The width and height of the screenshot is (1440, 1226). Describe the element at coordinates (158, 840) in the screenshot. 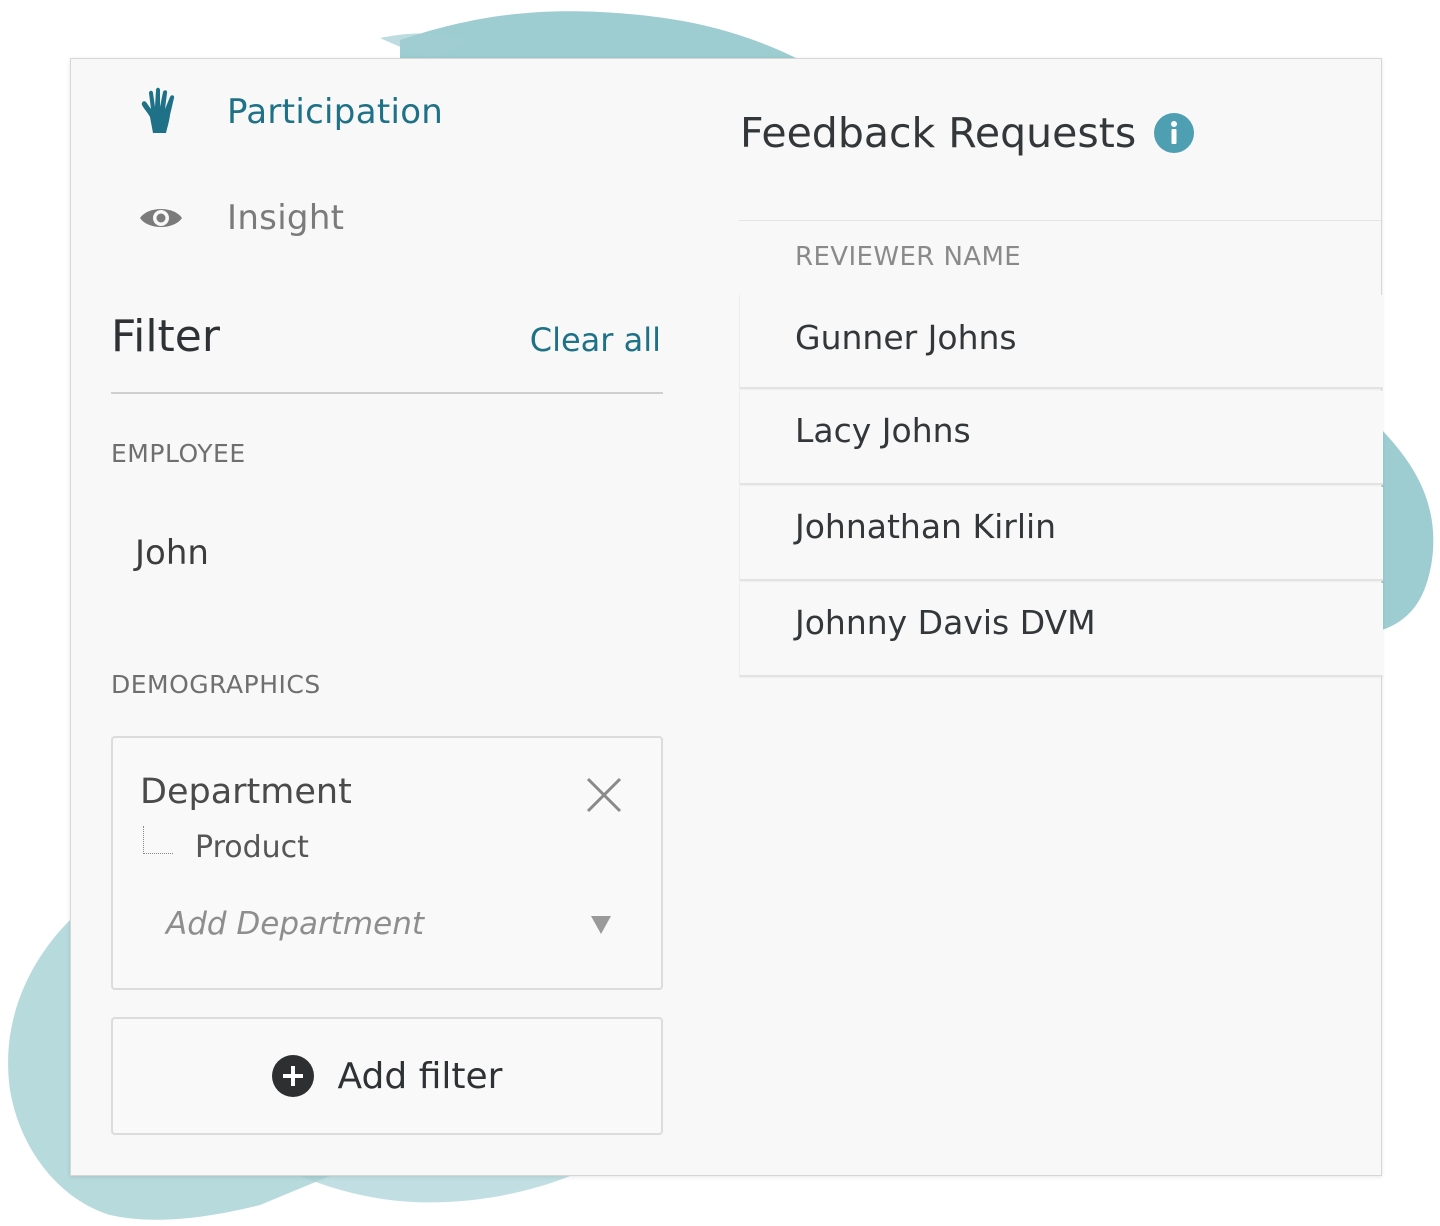

I see `tree-connector-icon` at that location.